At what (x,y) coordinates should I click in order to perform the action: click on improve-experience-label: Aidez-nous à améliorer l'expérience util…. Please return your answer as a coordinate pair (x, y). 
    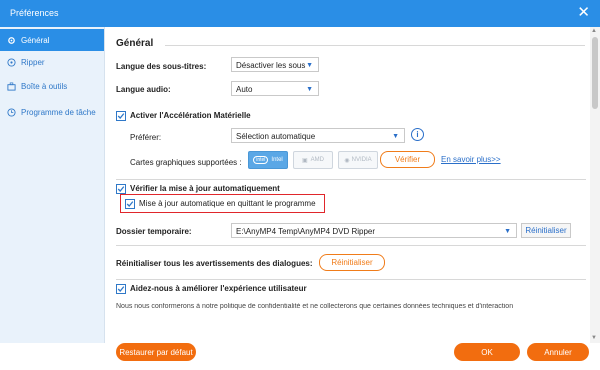
    Looking at the image, I should click on (218, 288).